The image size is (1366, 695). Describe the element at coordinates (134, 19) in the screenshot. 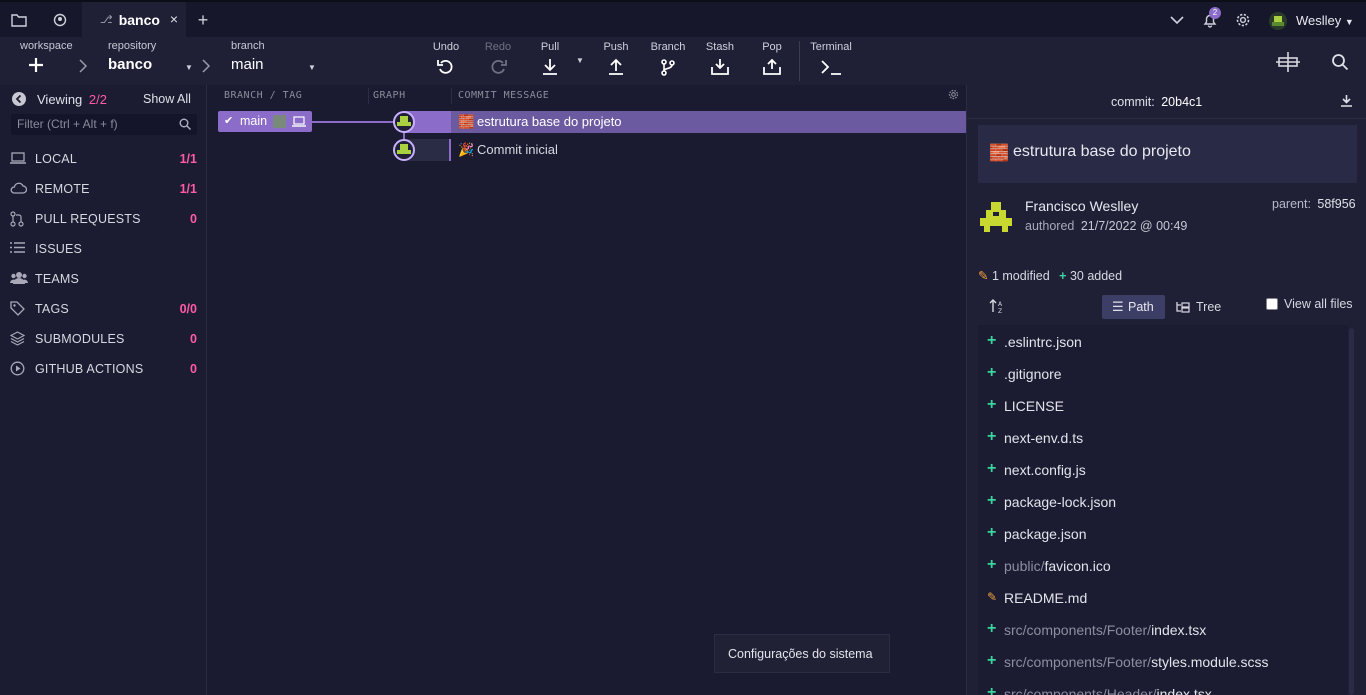

I see `tab-repository: ⎇ banco ×` at that location.